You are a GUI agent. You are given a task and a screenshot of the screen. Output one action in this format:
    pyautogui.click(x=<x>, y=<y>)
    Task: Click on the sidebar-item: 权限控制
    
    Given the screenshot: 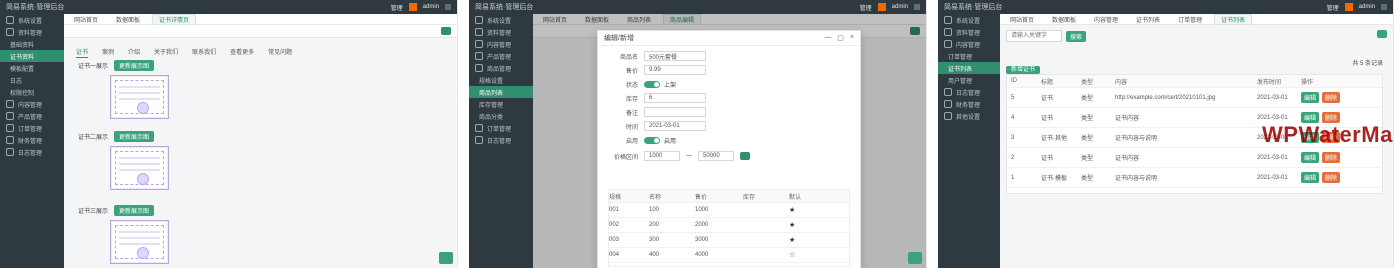 What is the action you would take?
    pyautogui.click(x=32, y=92)
    